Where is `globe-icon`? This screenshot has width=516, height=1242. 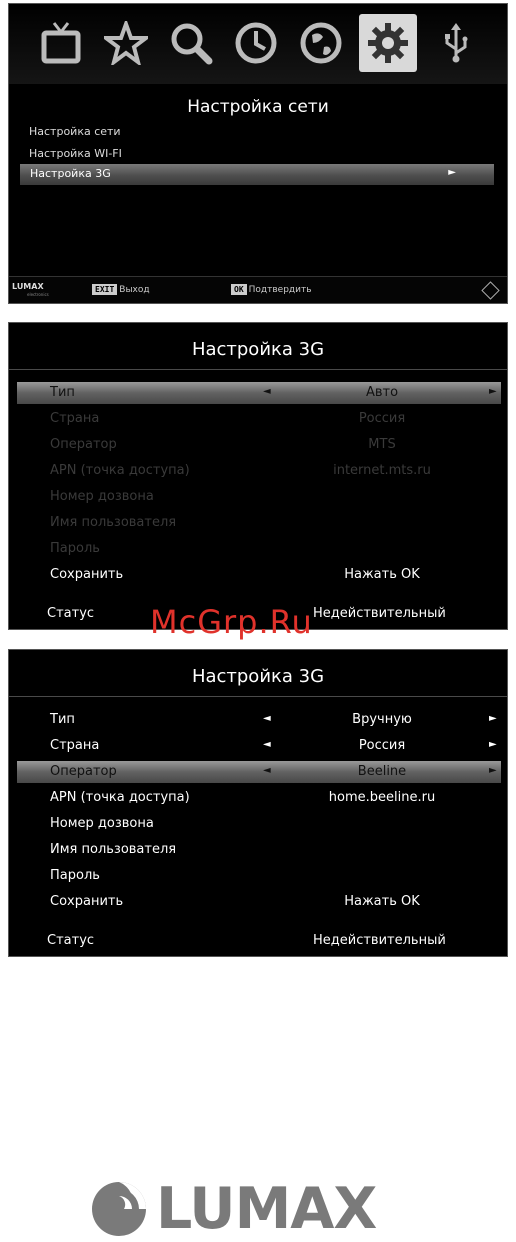
globe-icon is located at coordinates (321, 43).